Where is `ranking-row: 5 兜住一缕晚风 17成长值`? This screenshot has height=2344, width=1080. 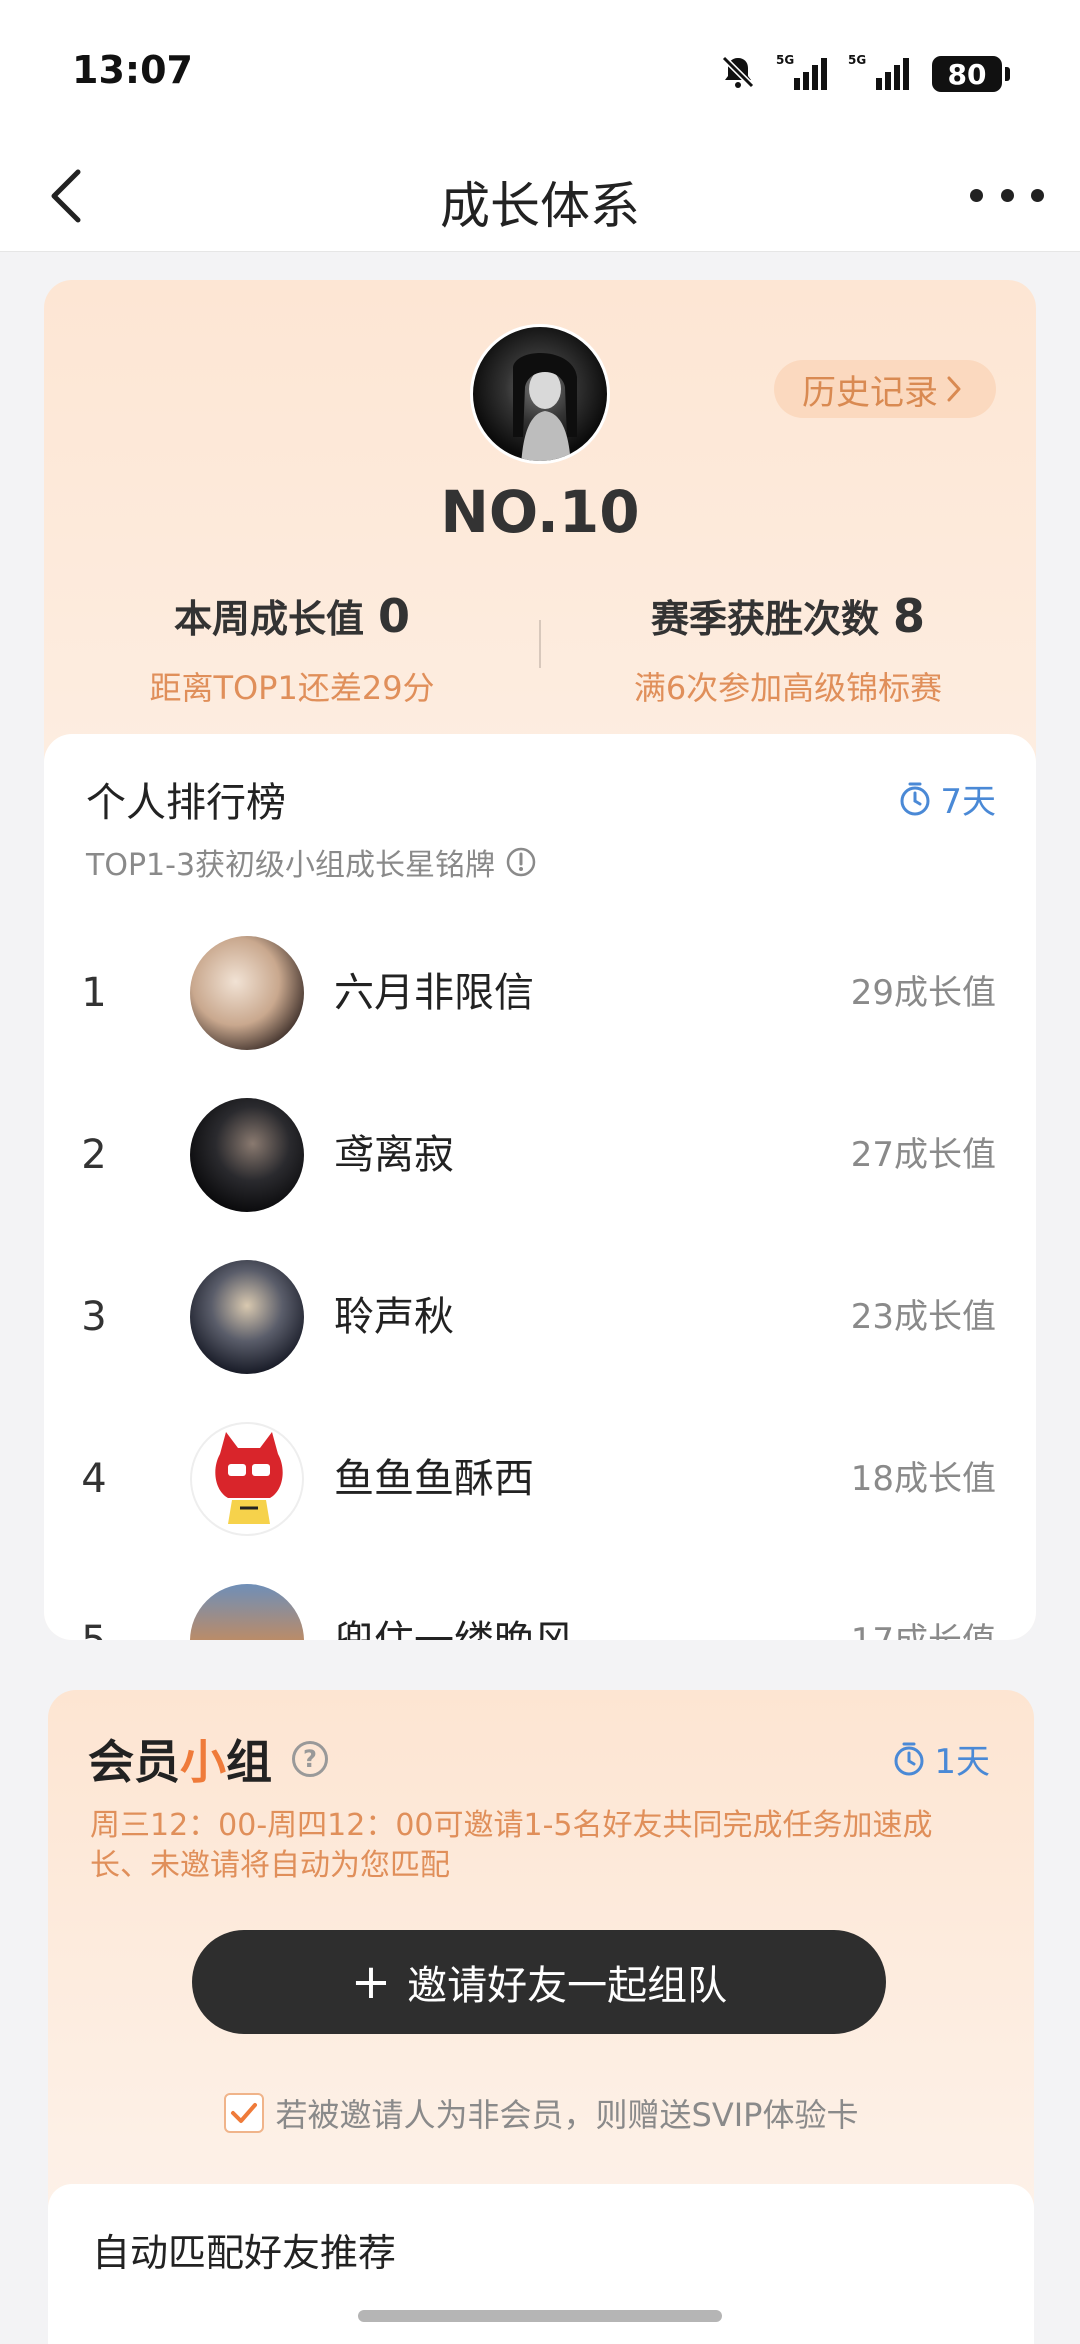
ranking-row: 5 兜住一缕晚风 17成长值 is located at coordinates (540, 1600).